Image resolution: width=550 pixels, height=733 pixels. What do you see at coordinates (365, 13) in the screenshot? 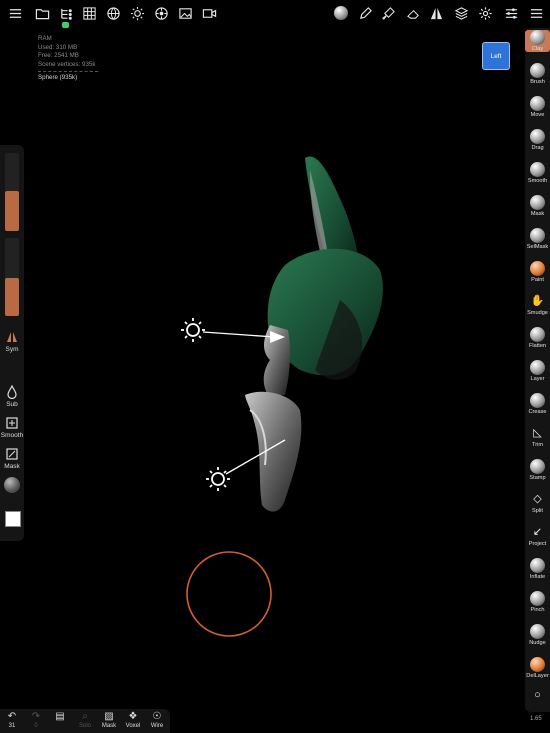
I see `pencil-icon` at bounding box center [365, 13].